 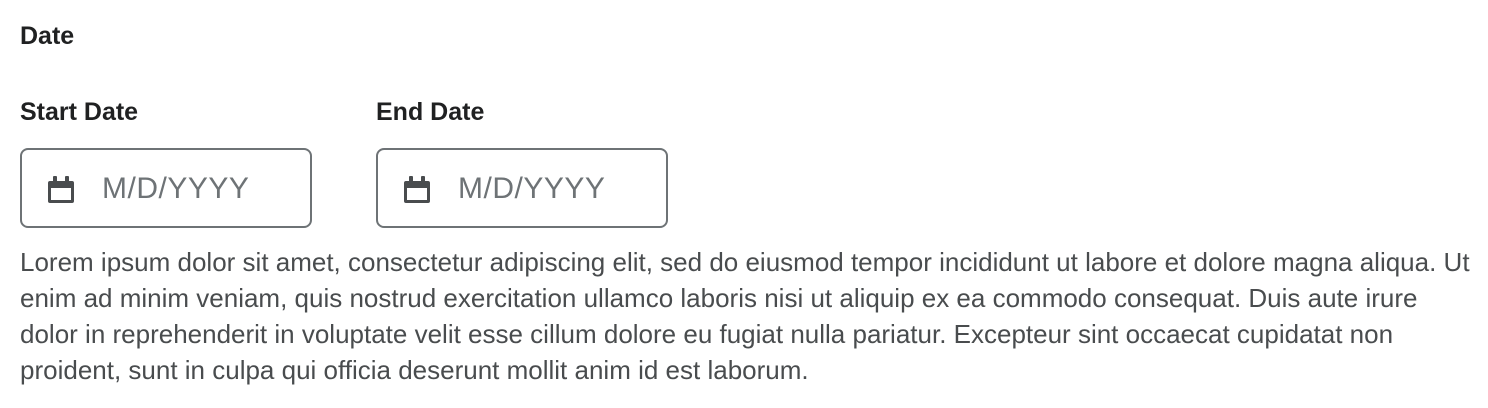 I want to click on end-date-placeholder: M/D/YYYY, so click(x=532, y=188).